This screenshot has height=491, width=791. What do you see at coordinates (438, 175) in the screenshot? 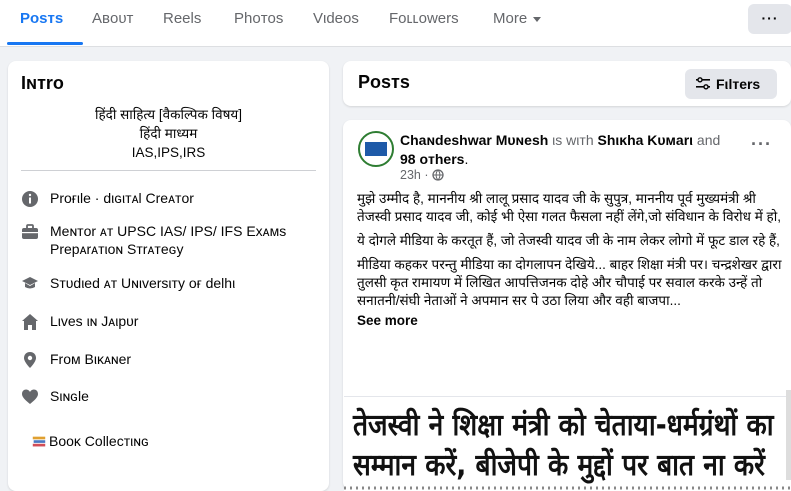
I see `globe-icon` at bounding box center [438, 175].